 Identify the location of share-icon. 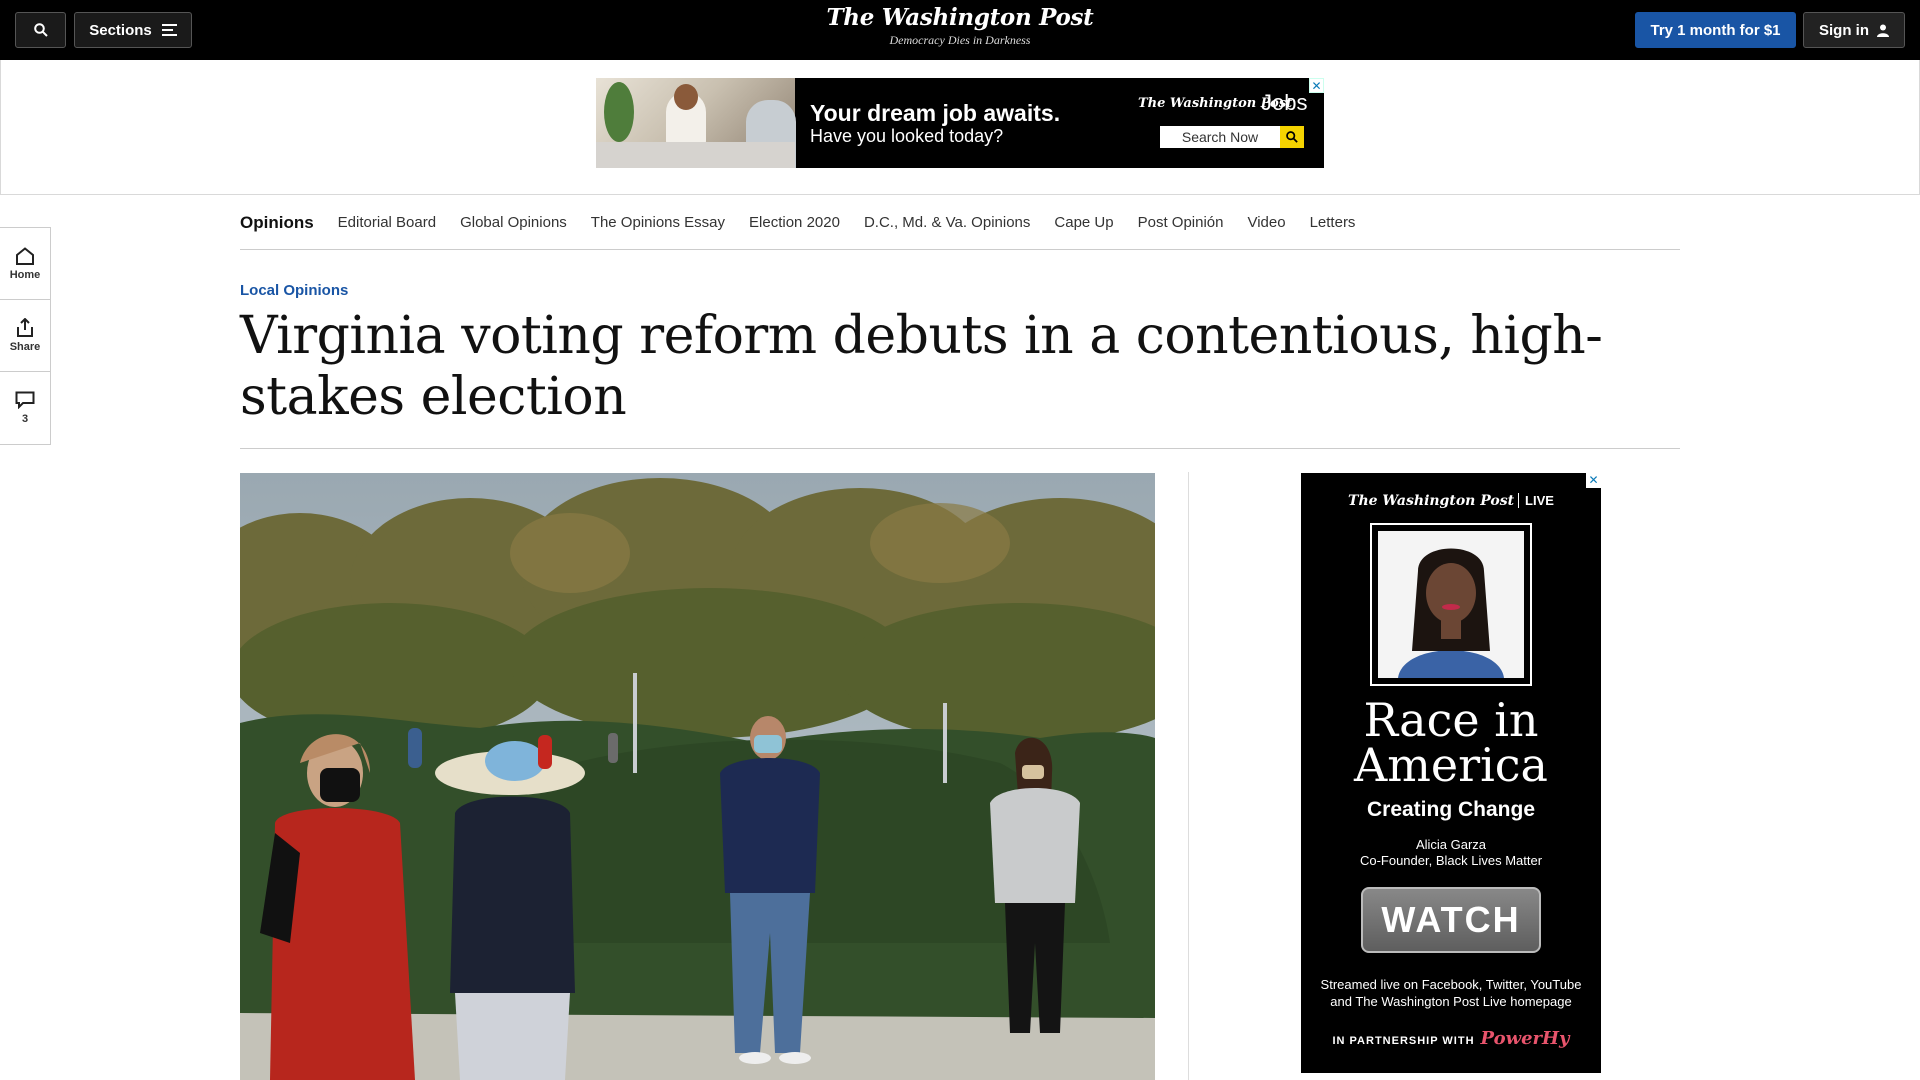
(25, 327).